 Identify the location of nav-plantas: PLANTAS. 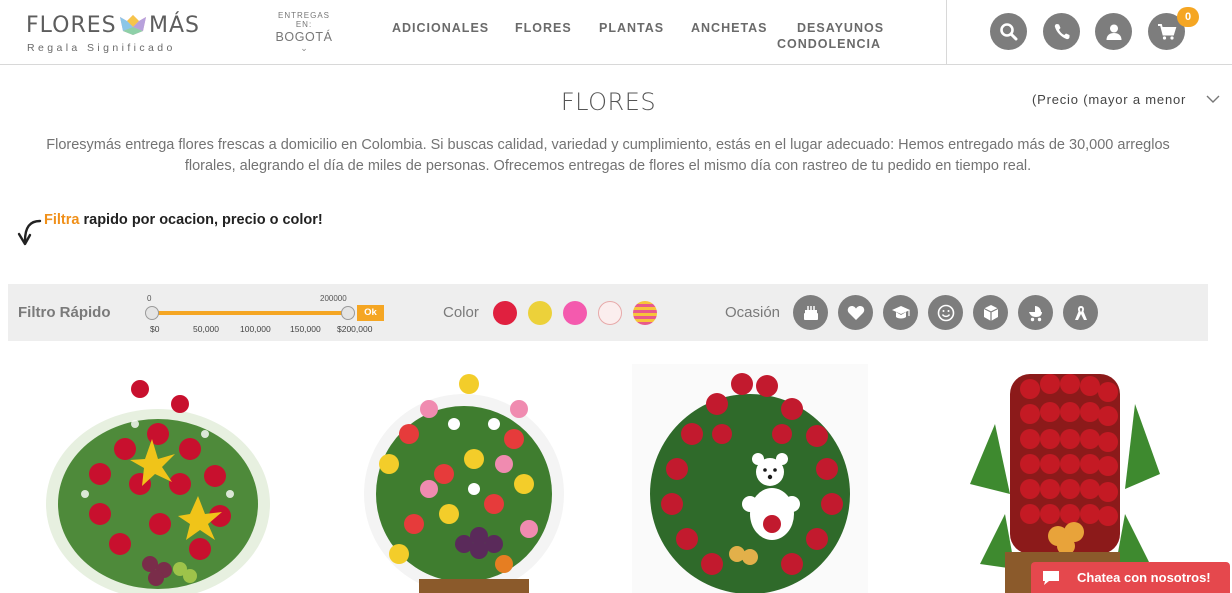
(631, 28).